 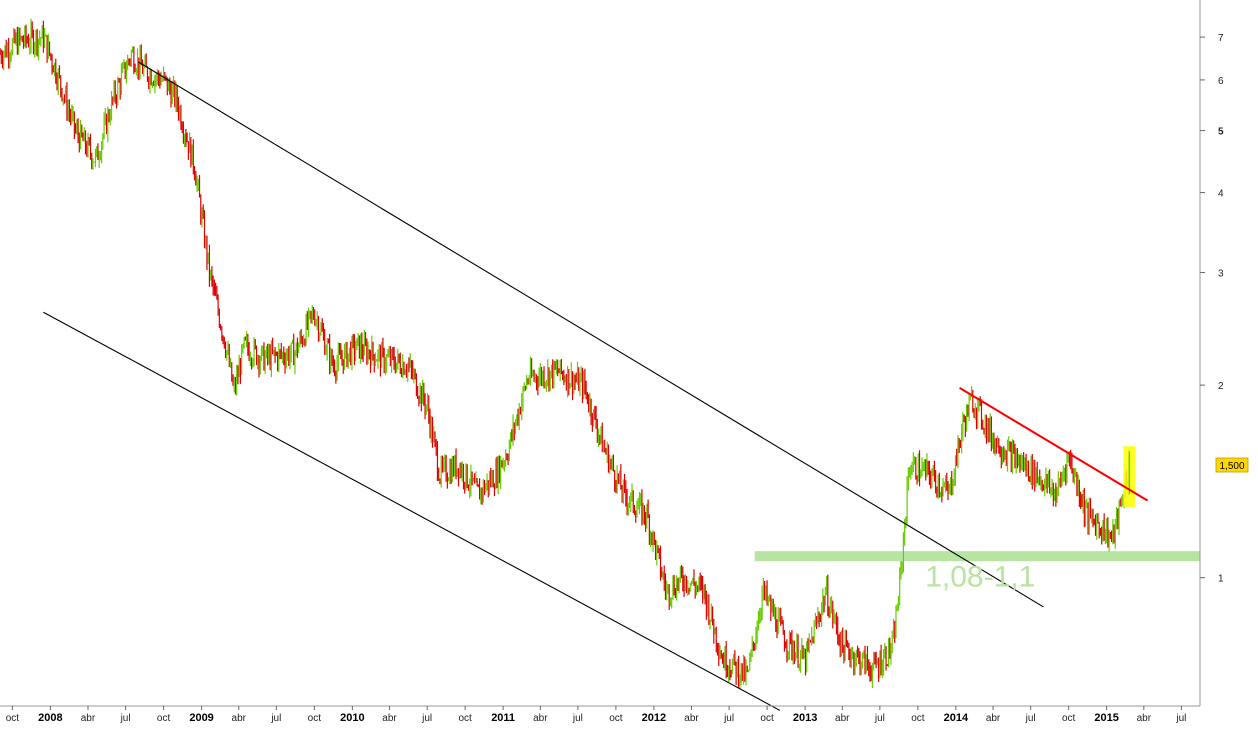 What do you see at coordinates (352, 718) in the screenshot?
I see `x-tick-label: 2010` at bounding box center [352, 718].